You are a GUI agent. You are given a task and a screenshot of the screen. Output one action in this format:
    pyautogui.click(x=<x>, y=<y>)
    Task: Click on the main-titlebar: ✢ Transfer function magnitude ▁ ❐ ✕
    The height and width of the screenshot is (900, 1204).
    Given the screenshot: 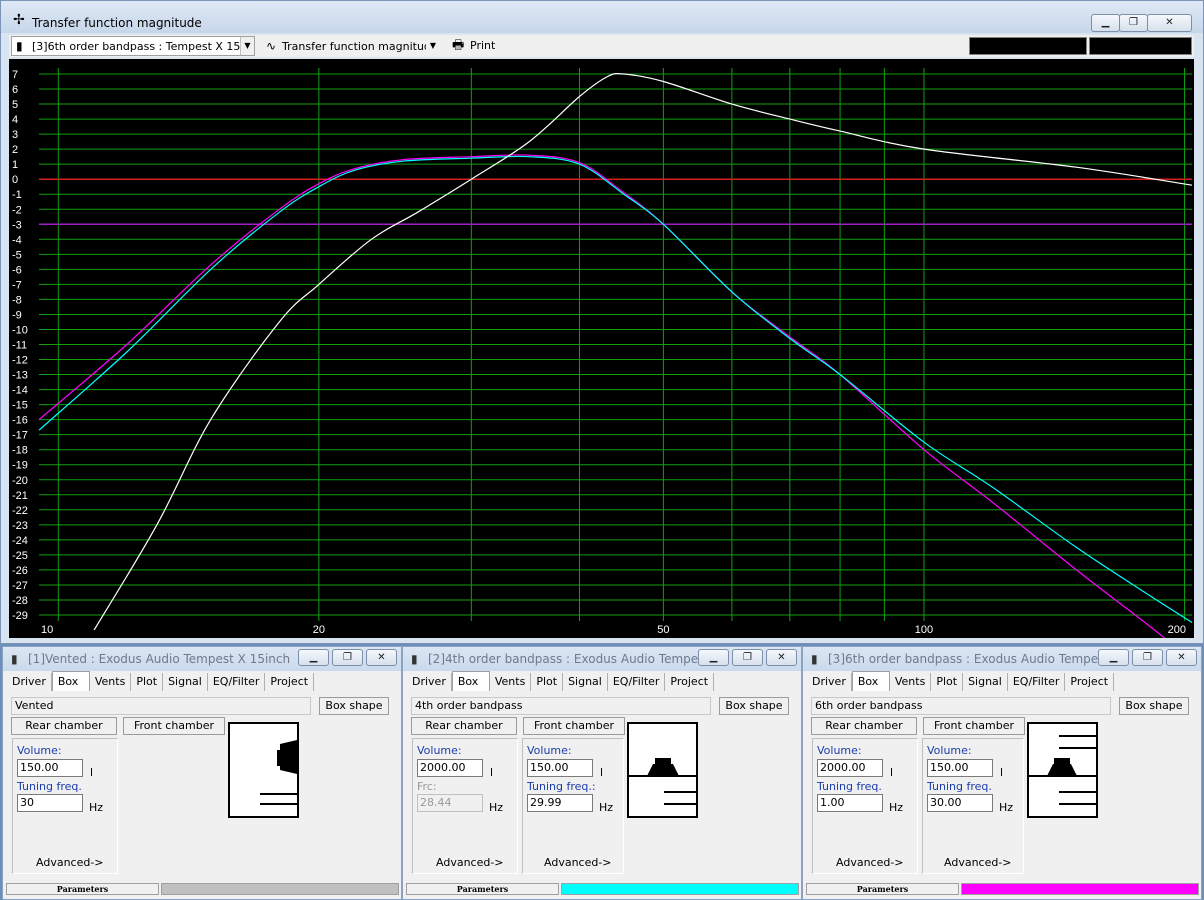 What is the action you would take?
    pyautogui.click(x=602, y=17)
    